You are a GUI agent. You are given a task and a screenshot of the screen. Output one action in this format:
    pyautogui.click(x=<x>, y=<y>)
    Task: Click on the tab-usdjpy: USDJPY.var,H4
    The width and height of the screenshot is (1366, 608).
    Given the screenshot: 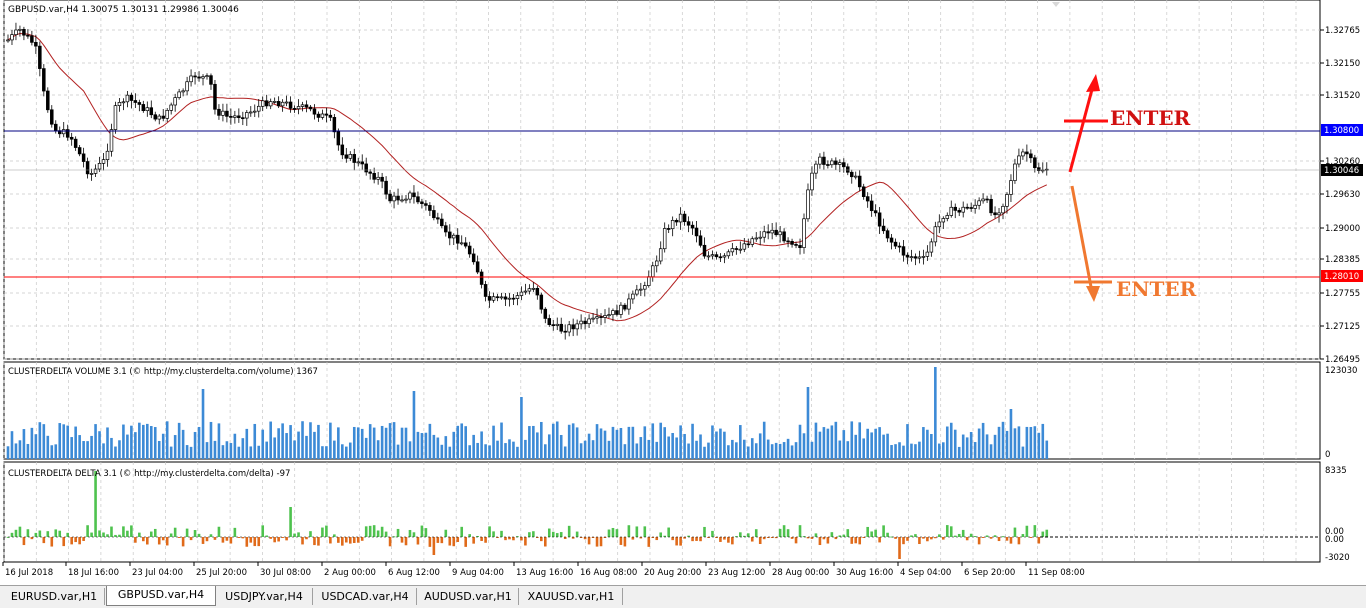 What is the action you would take?
    pyautogui.click(x=264, y=596)
    